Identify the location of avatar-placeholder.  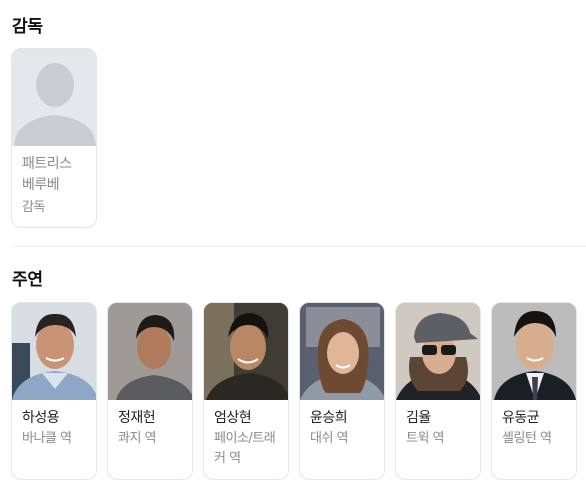
(54, 97).